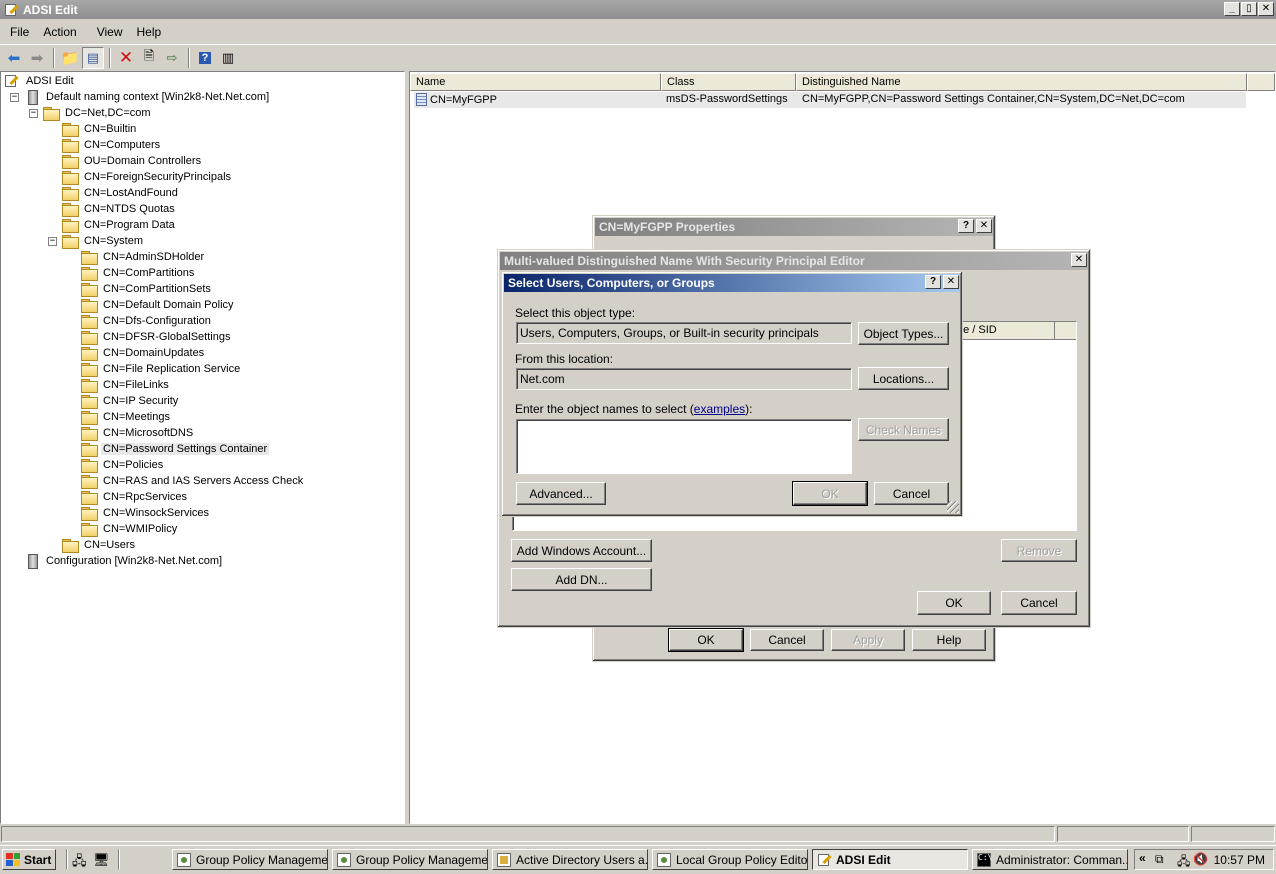  I want to click on minimize-button: _, so click(1232, 9).